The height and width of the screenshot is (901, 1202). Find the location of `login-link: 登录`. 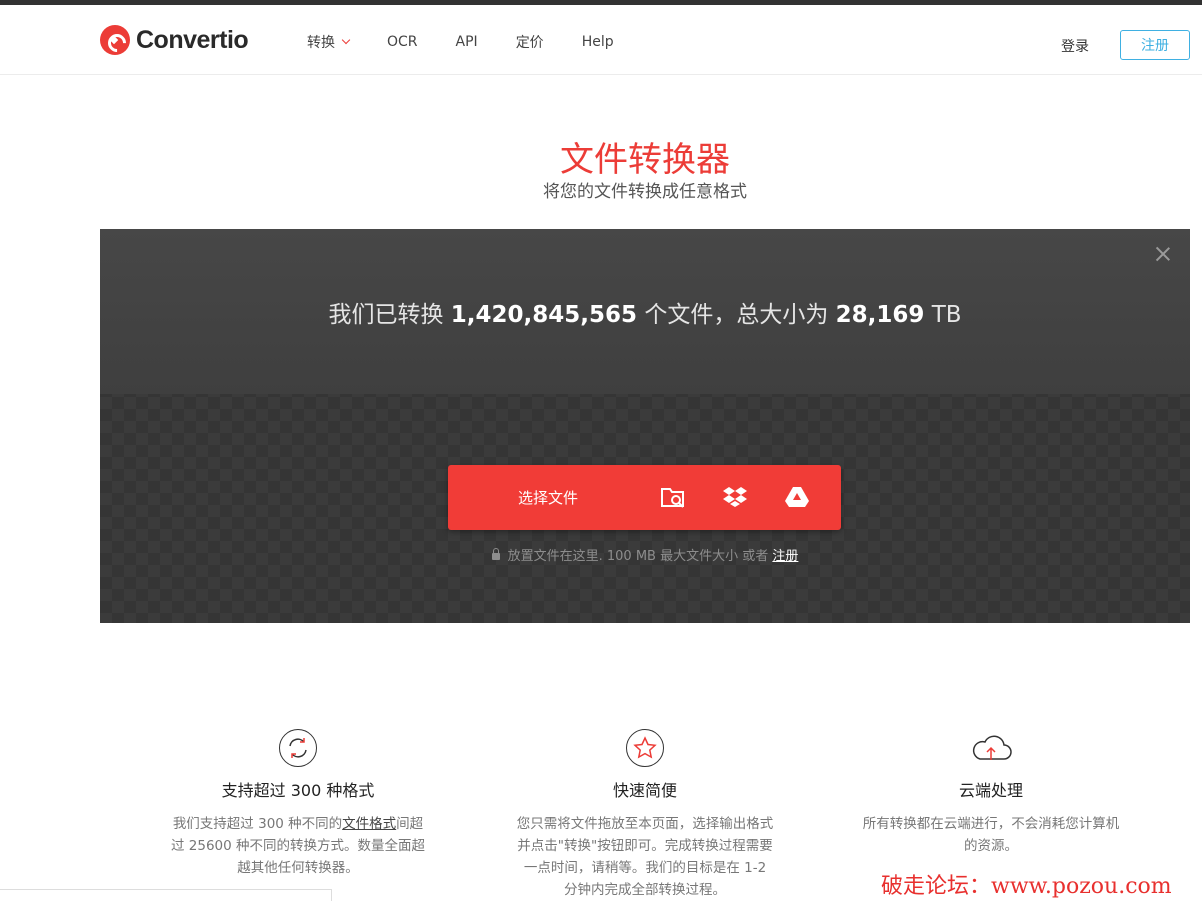

login-link: 登录 is located at coordinates (1075, 46).